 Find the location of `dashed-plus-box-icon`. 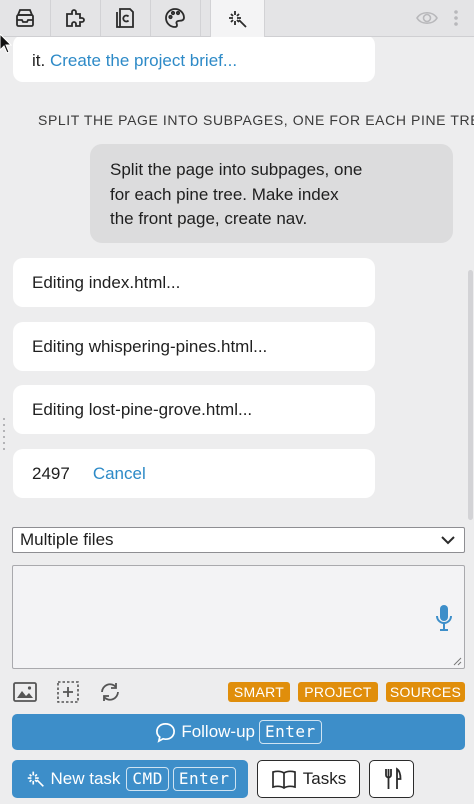

dashed-plus-box-icon is located at coordinates (68, 692).